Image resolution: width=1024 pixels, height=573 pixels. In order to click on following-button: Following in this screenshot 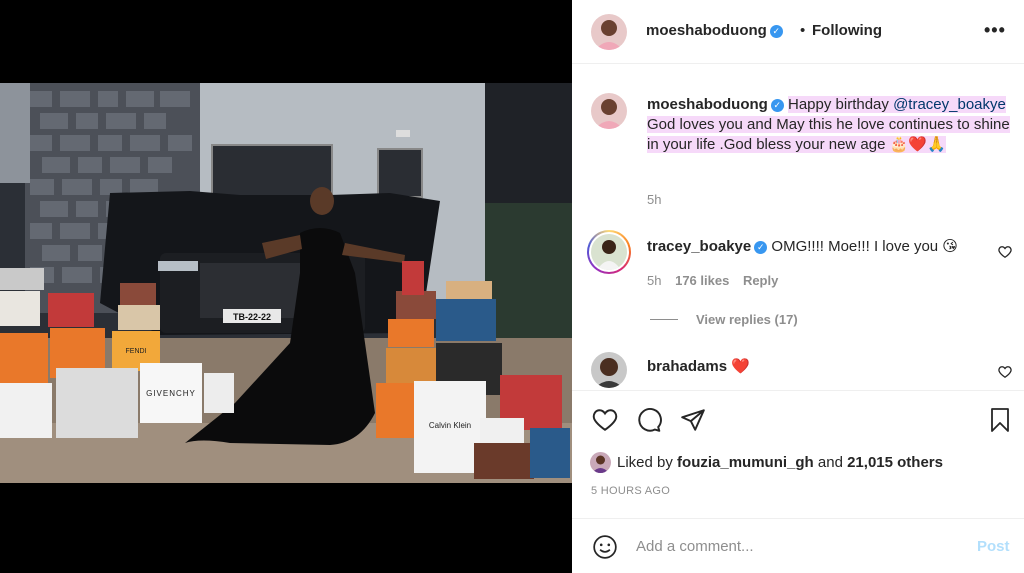, I will do `click(847, 30)`.